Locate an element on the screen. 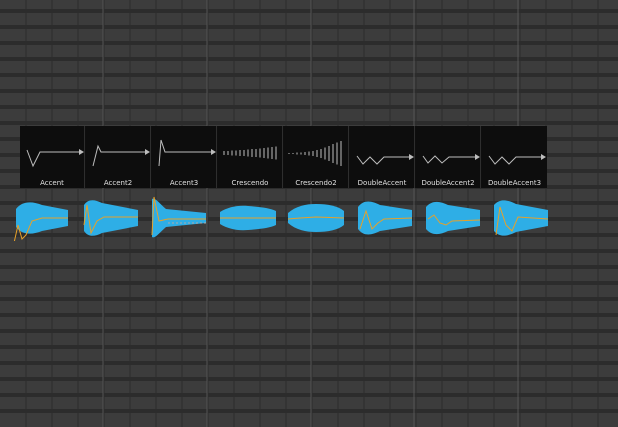  preset-label: DoubleAccent is located at coordinates (382, 183).